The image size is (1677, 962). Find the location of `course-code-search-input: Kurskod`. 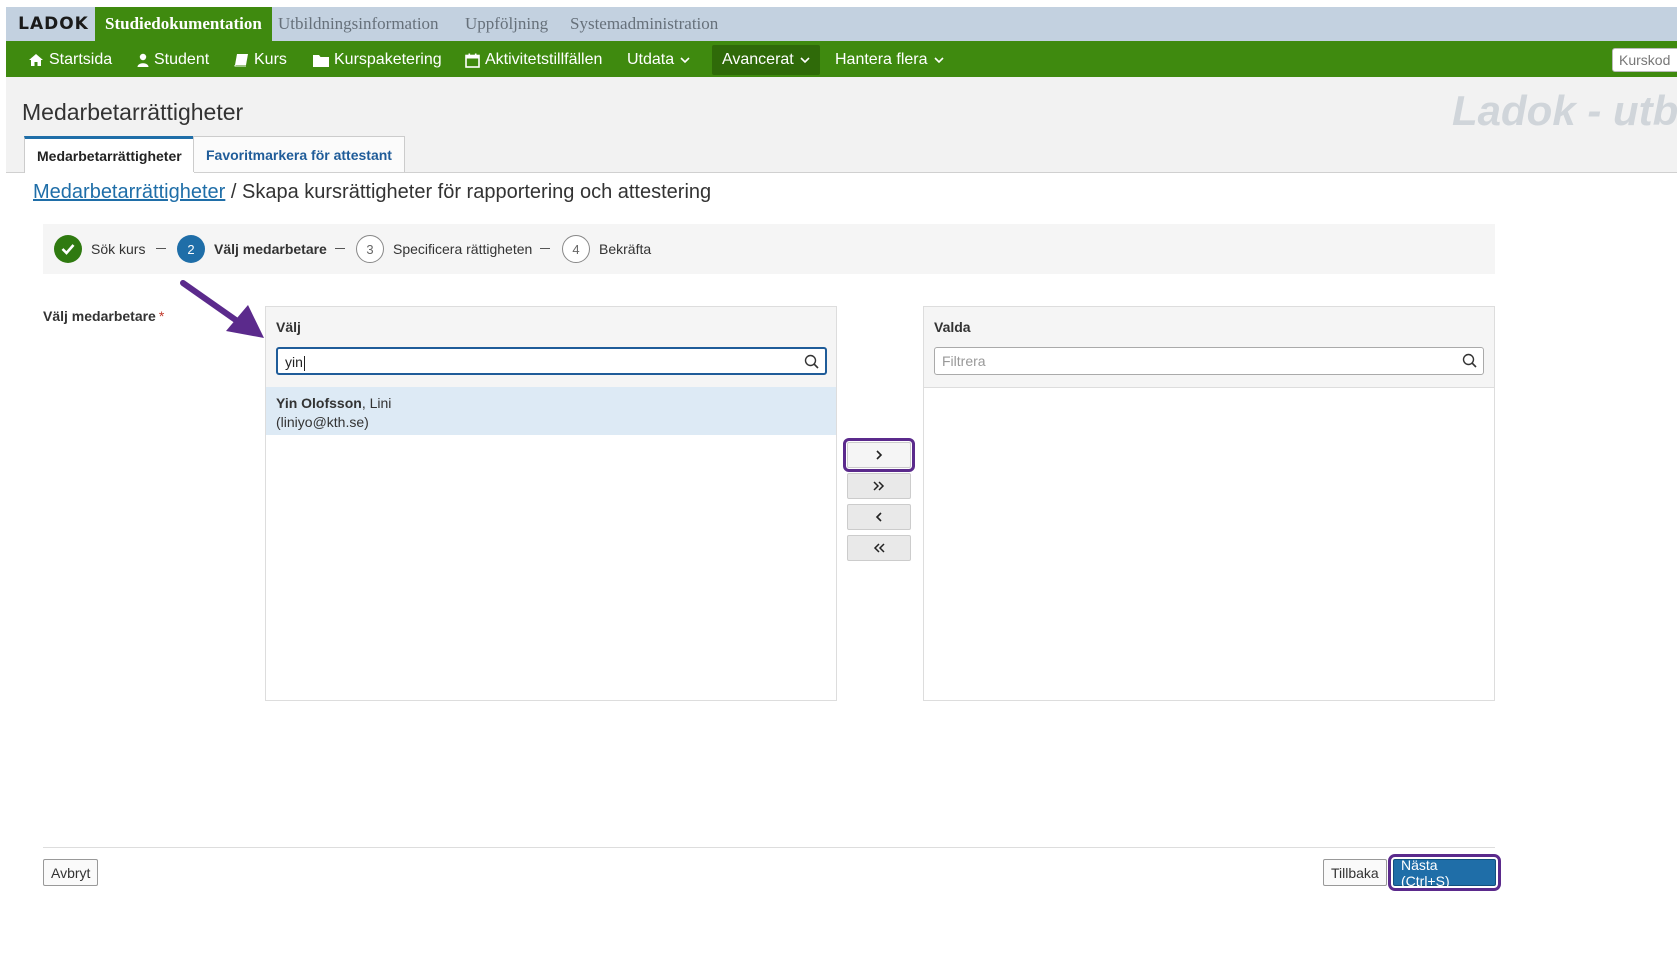

course-code-search-input: Kurskod is located at coordinates (1644, 60).